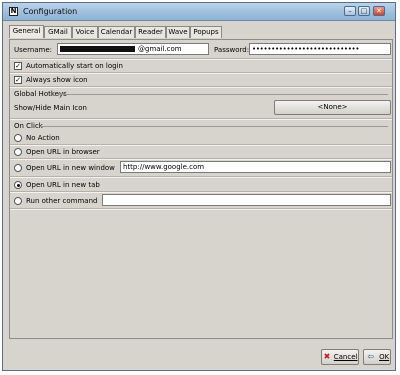 The image size is (400, 375). What do you see at coordinates (150, 32) in the screenshot?
I see `tab-reader: Reader` at bounding box center [150, 32].